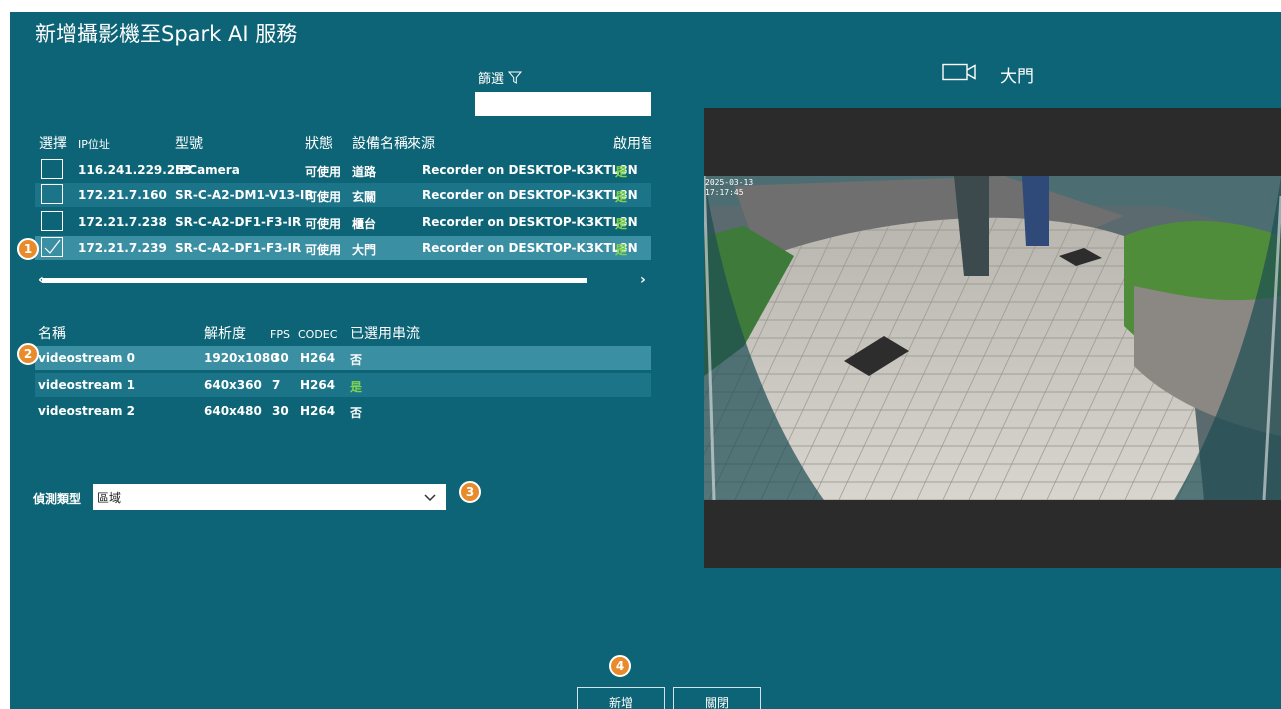  I want to click on camera-device-name: 大門, so click(364, 250).